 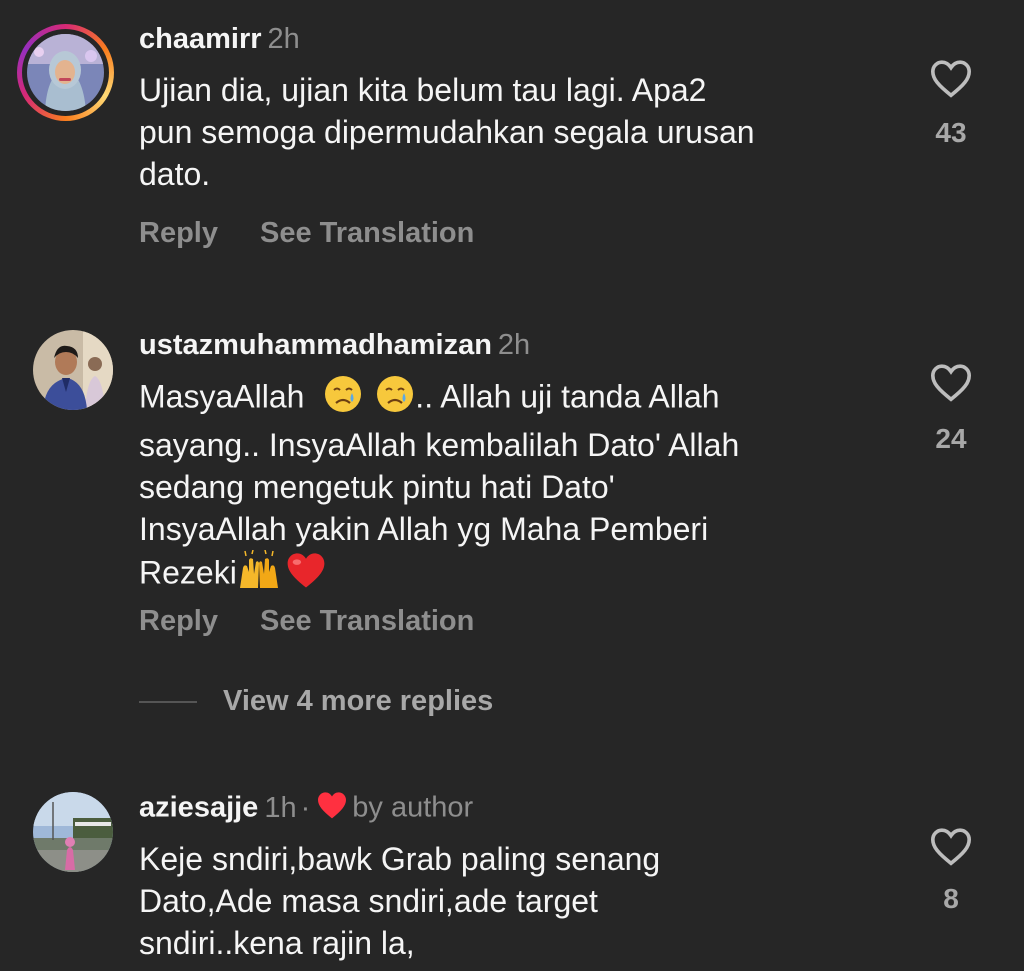 What do you see at coordinates (951, 132) in the screenshot?
I see `like-count: 43` at bounding box center [951, 132].